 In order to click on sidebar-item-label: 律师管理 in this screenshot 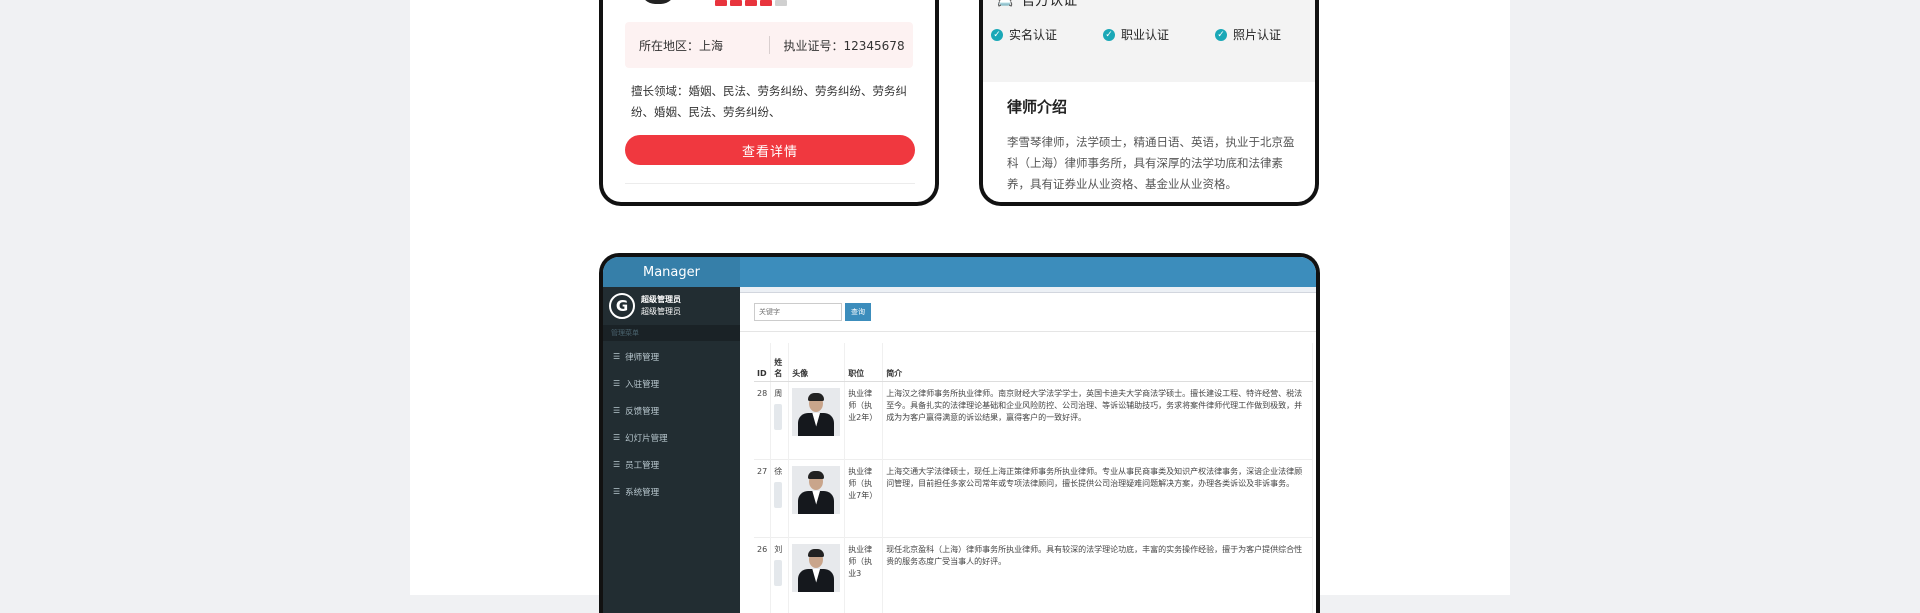, I will do `click(642, 357)`.